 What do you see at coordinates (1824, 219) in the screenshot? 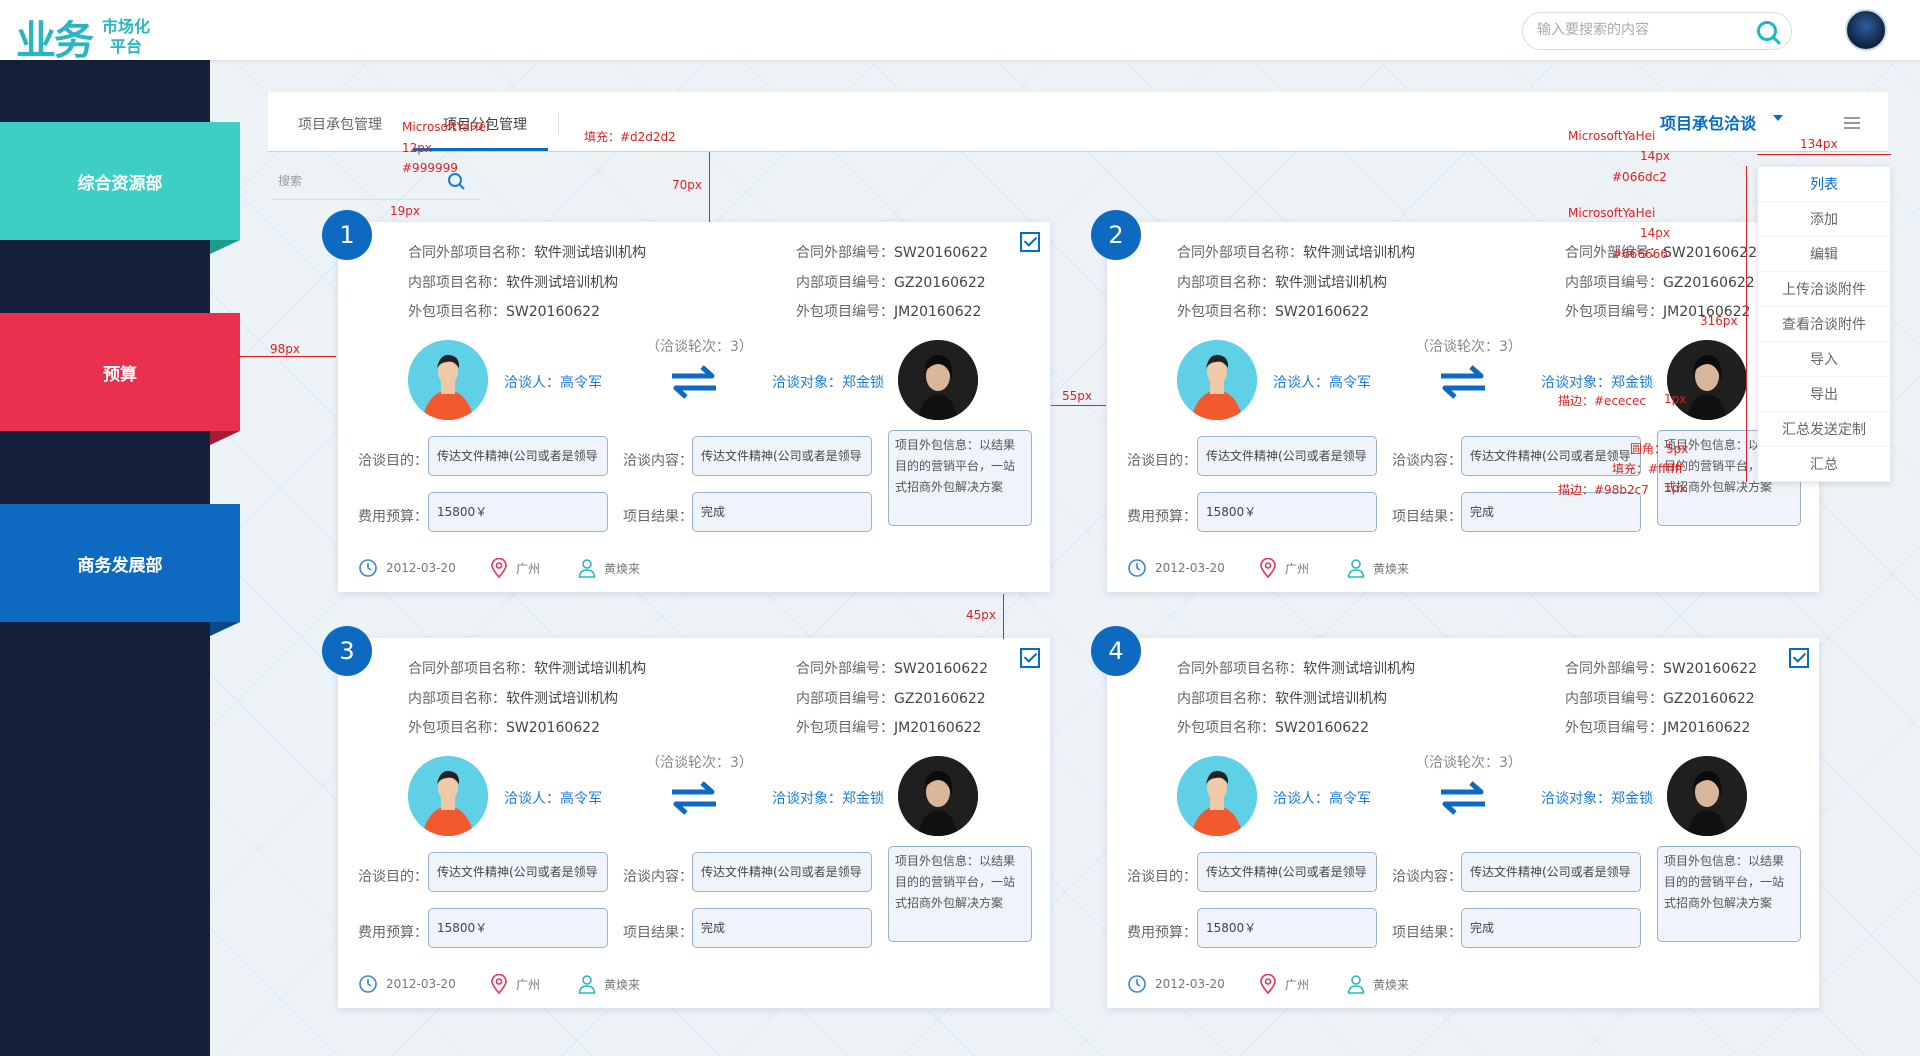
I see `menu-item-add: 添加` at bounding box center [1824, 219].